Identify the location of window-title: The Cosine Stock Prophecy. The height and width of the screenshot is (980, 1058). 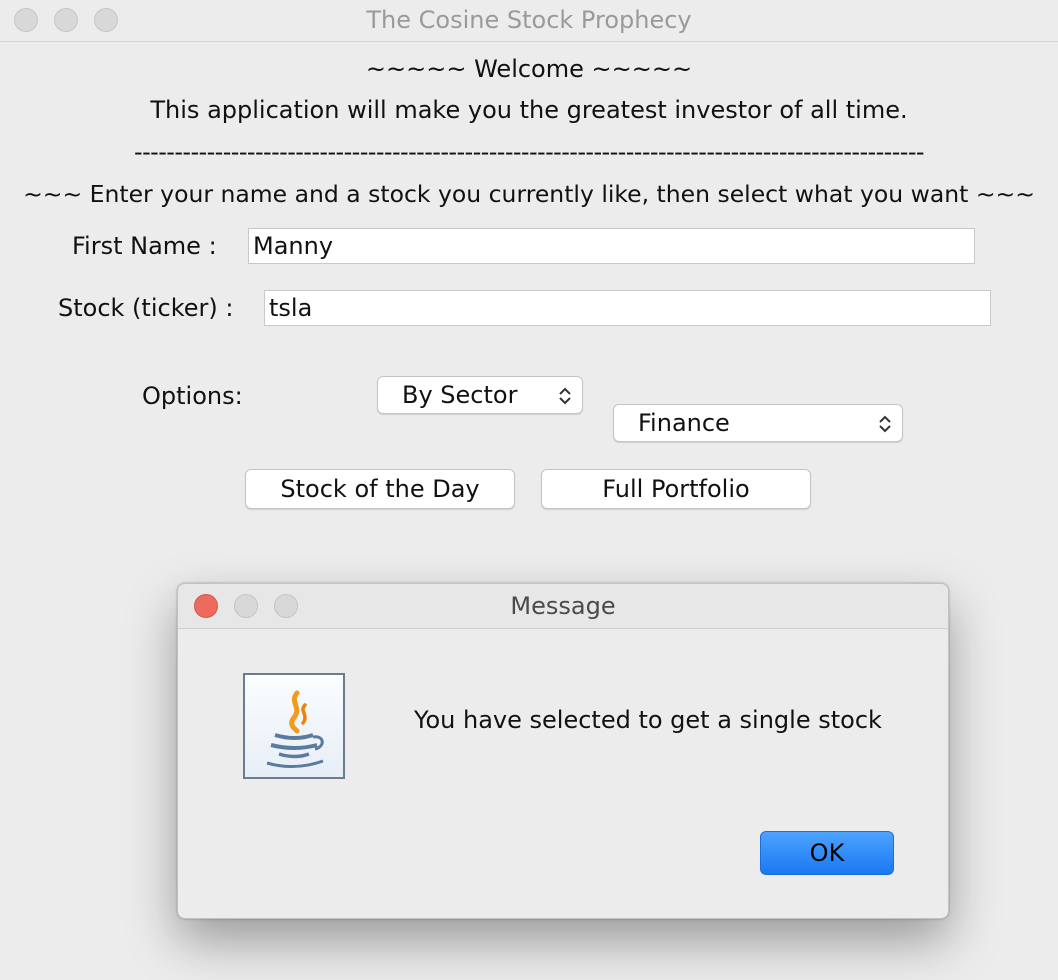
(529, 20).